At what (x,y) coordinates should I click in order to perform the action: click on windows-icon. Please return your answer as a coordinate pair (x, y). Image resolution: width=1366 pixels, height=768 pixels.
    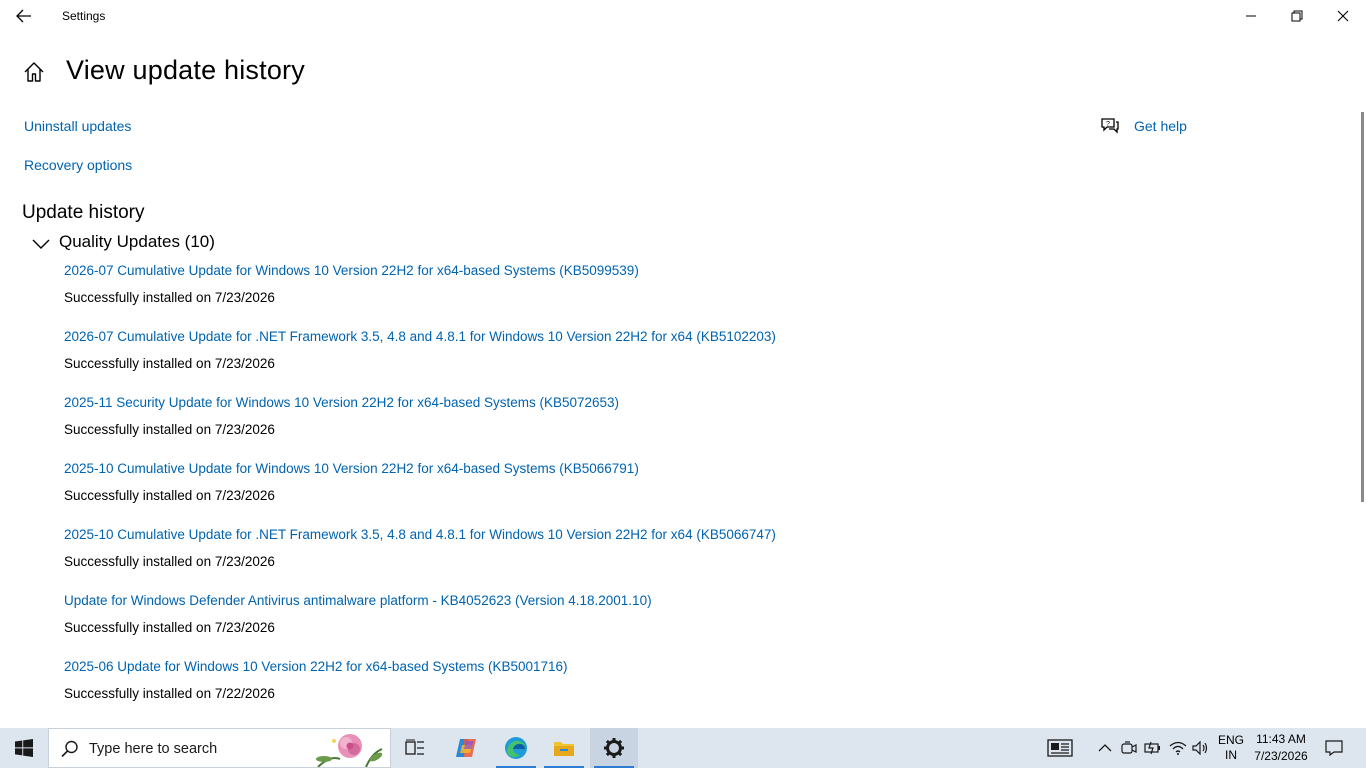
    Looking at the image, I should click on (24, 748).